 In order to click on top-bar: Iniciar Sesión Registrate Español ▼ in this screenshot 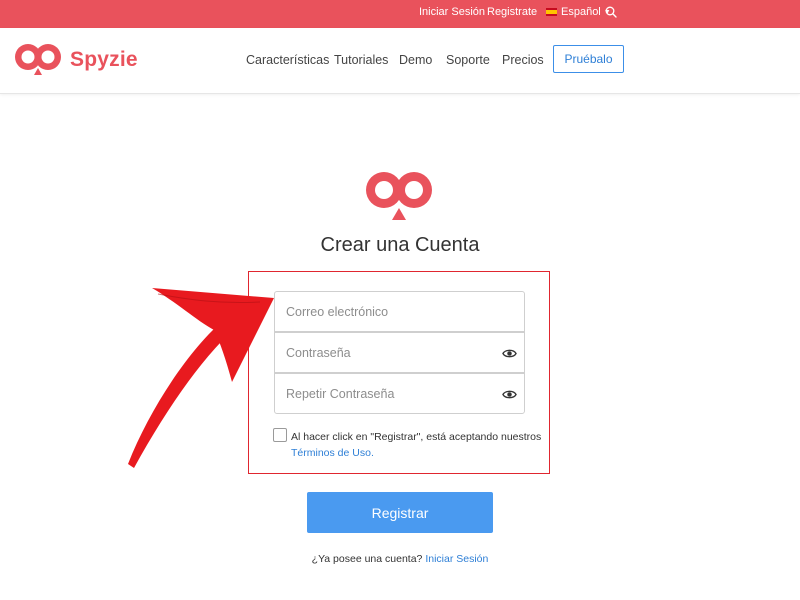, I will do `click(400, 14)`.